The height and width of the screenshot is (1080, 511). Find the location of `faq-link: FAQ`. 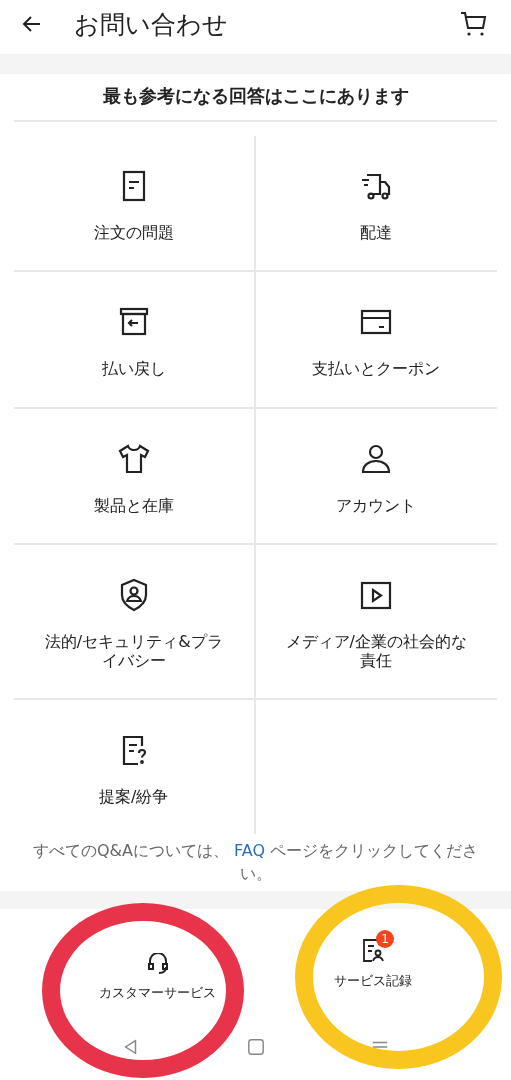

faq-link: FAQ is located at coordinates (249, 851).